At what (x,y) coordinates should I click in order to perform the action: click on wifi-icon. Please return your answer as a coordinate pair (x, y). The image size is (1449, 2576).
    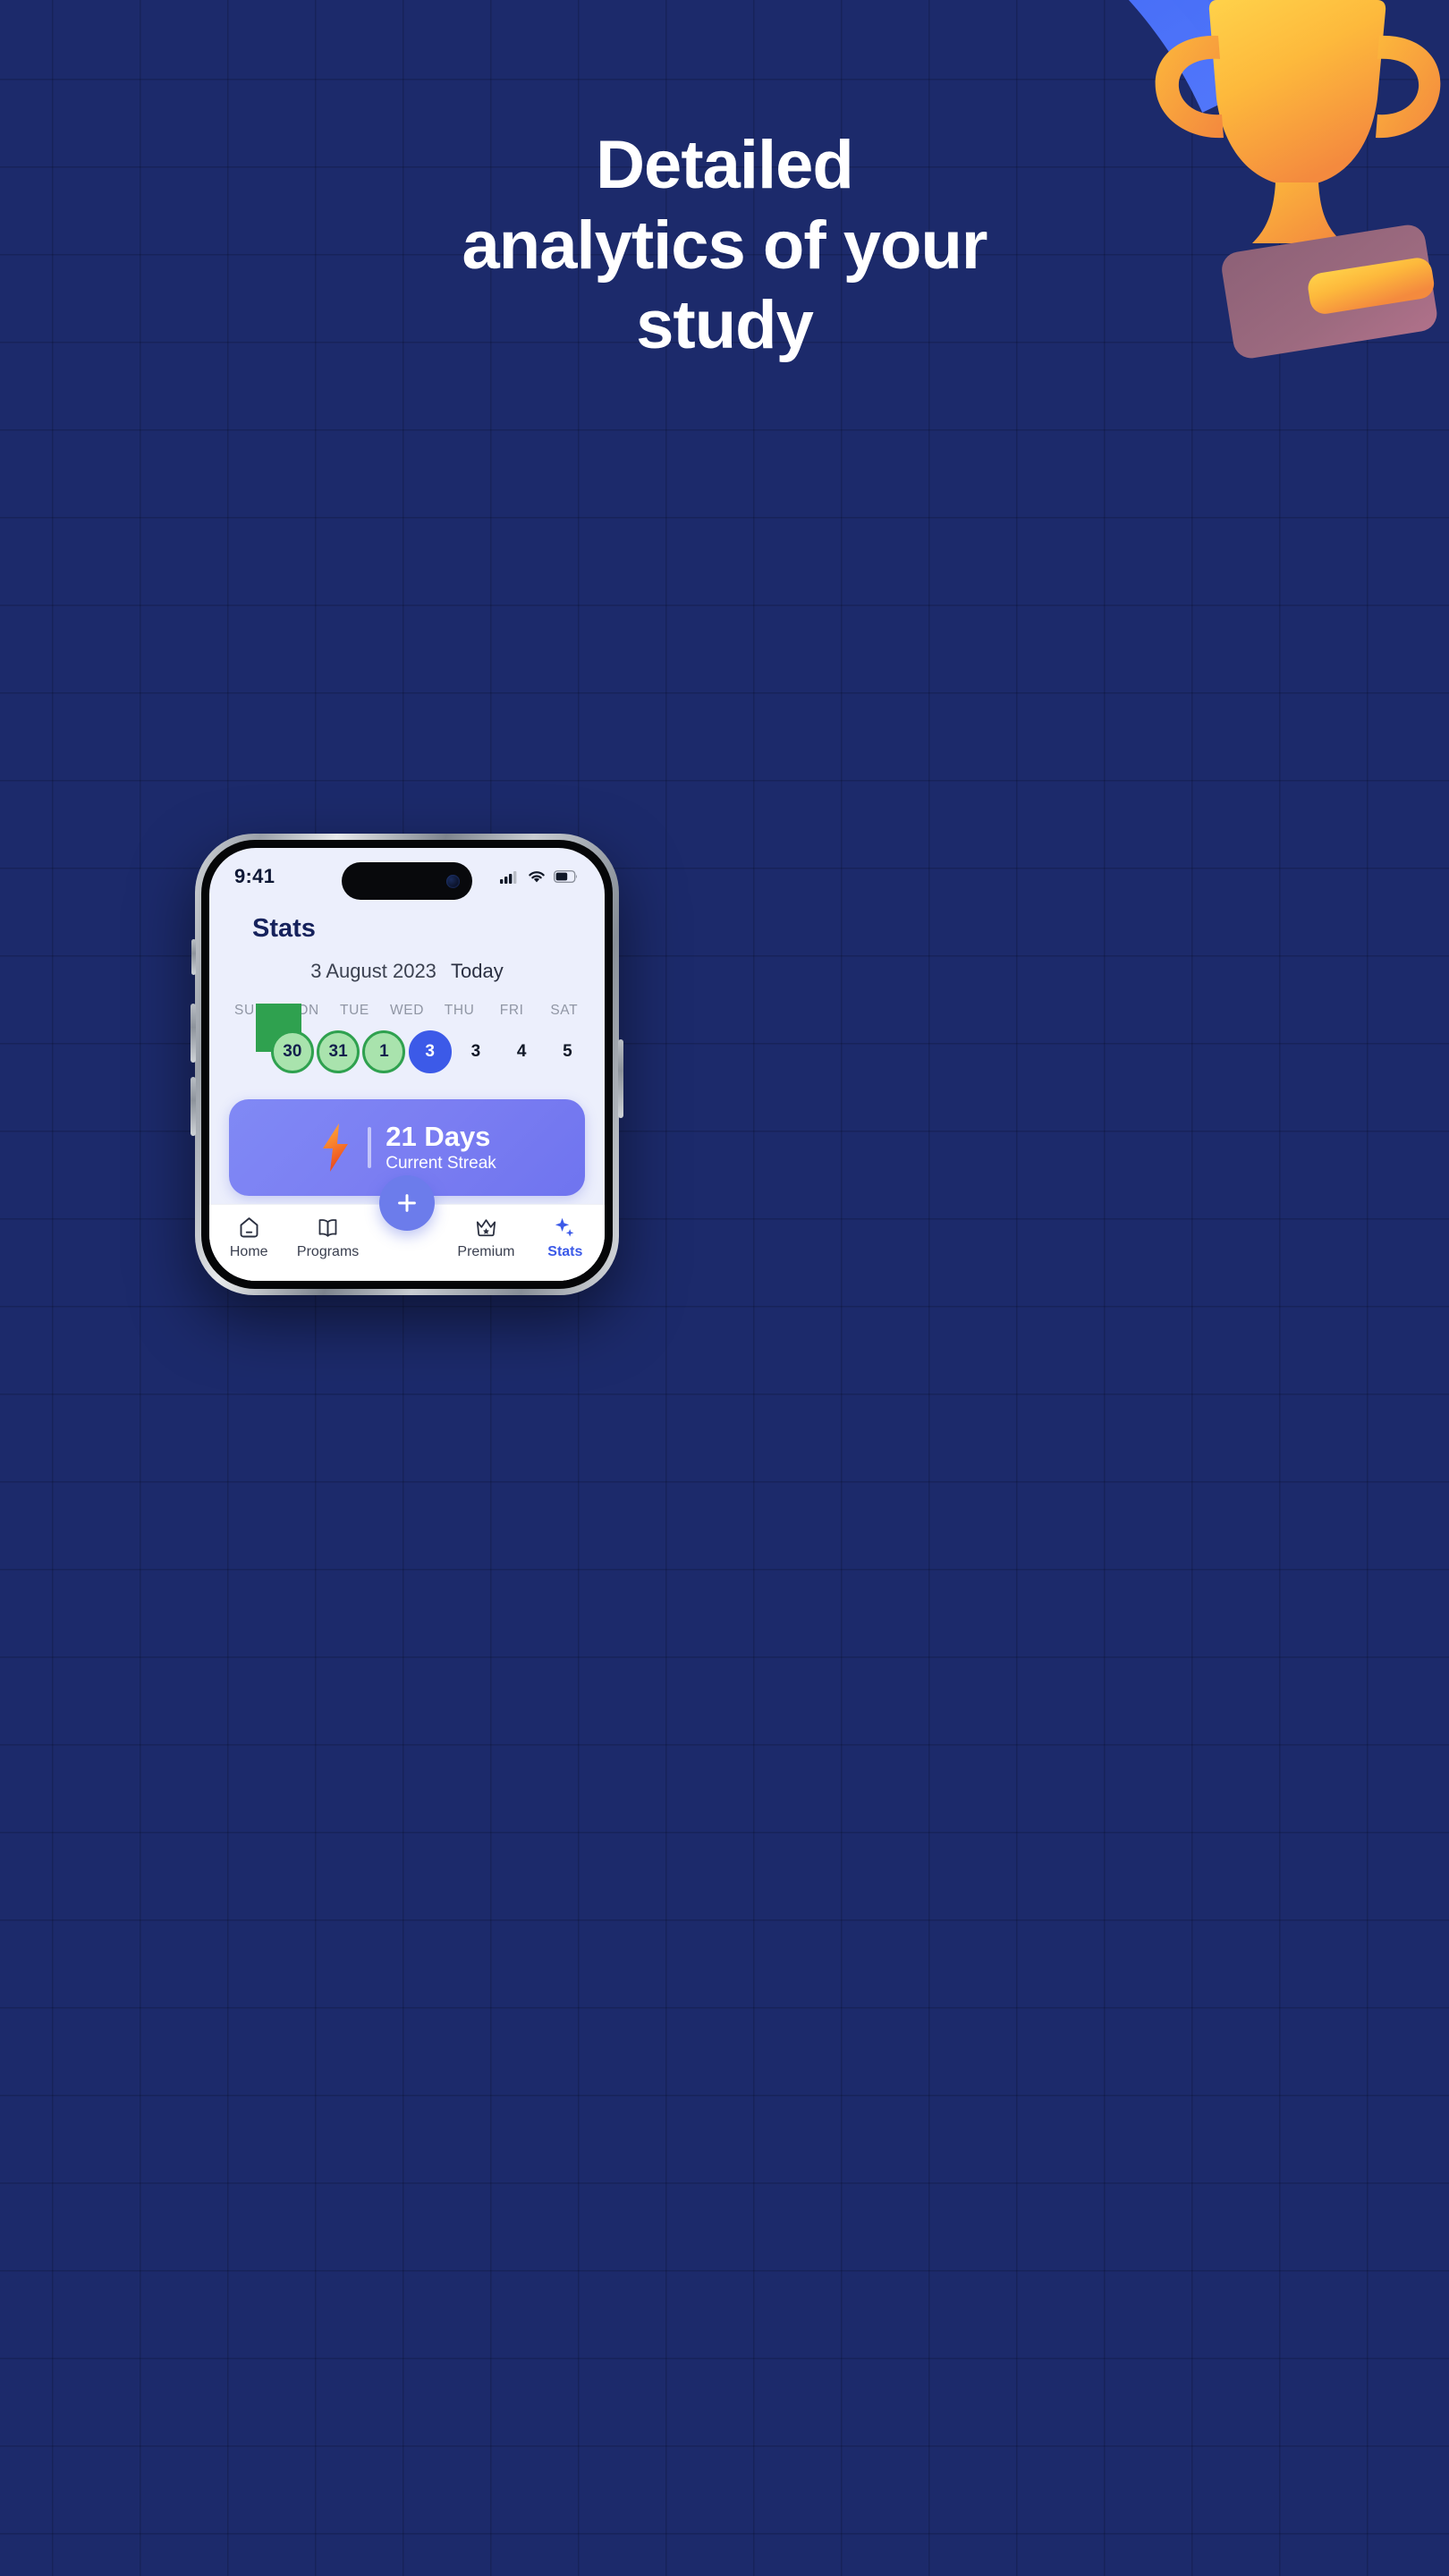
    Looking at the image, I should click on (537, 876).